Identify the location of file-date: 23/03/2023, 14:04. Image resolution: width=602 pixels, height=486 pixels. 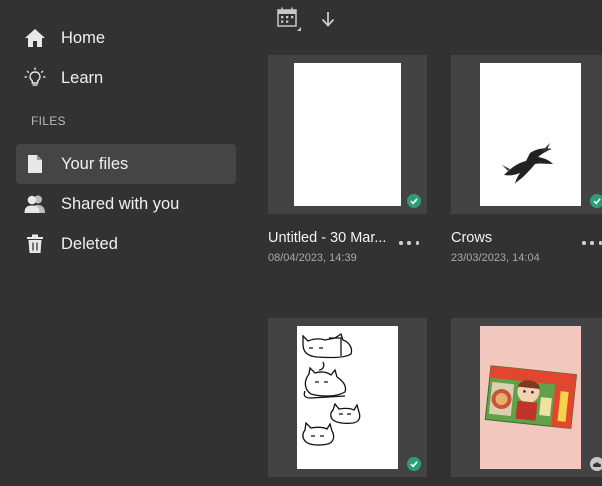
(495, 258).